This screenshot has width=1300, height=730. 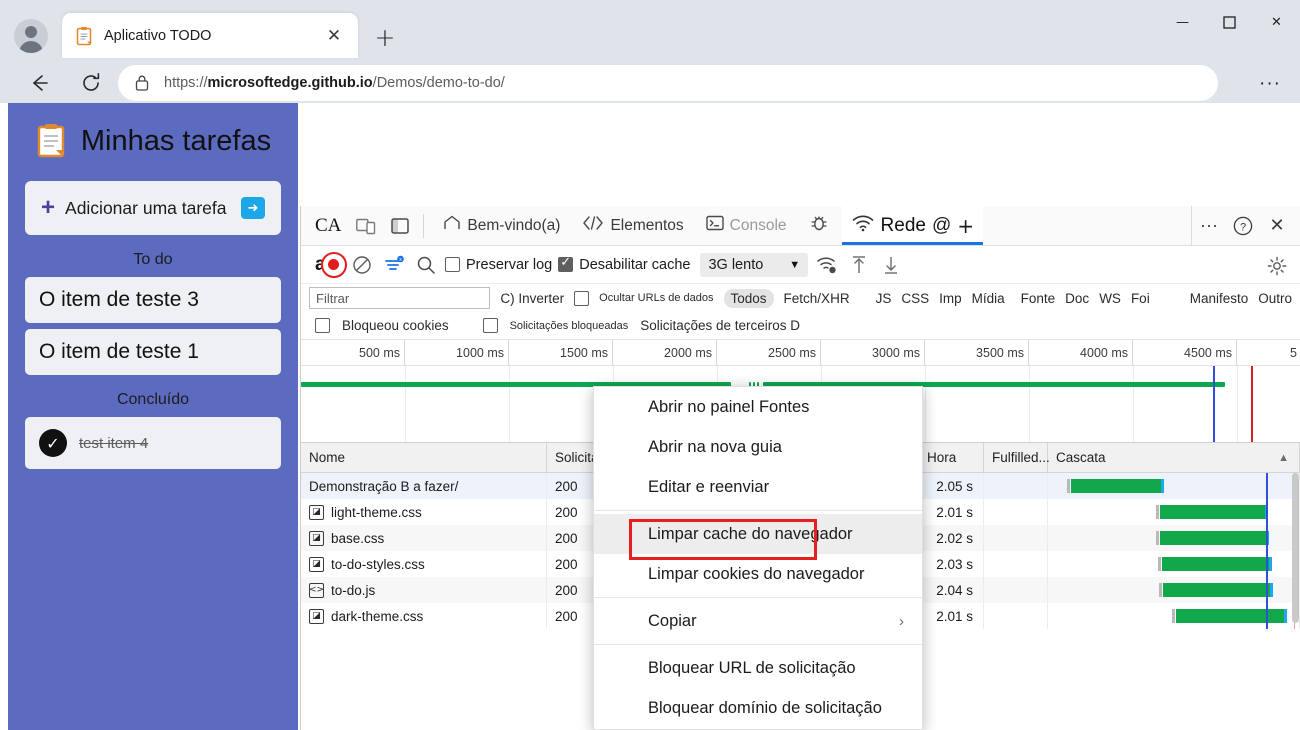 I want to click on filter-type-fetchxhr: Fetch/XHR, so click(x=817, y=298).